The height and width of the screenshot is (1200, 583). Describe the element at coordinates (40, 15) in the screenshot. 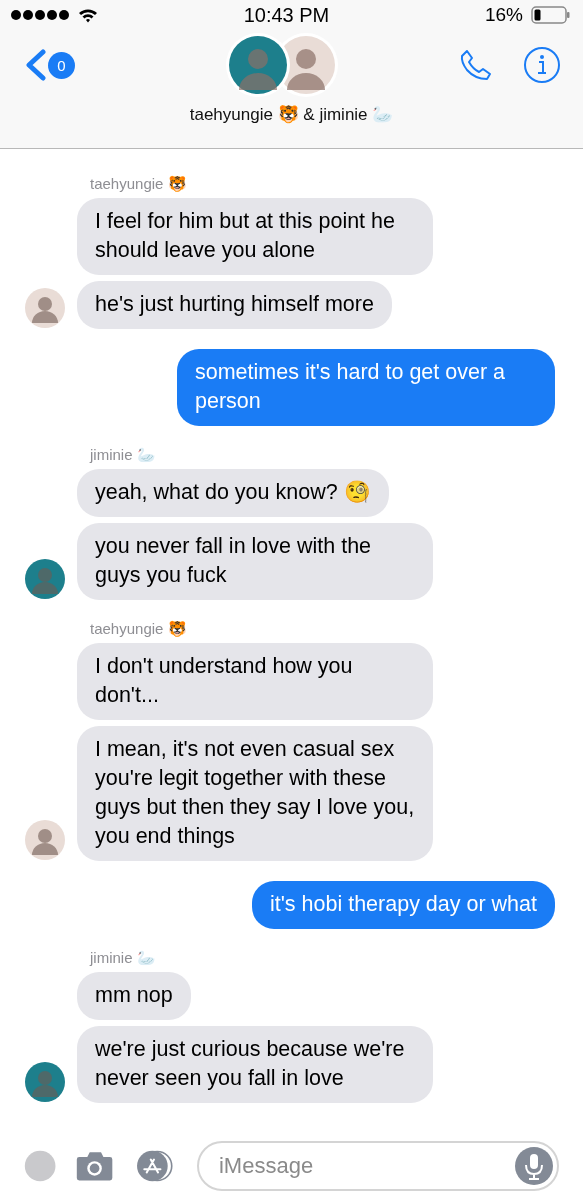

I see `signal-icon` at that location.